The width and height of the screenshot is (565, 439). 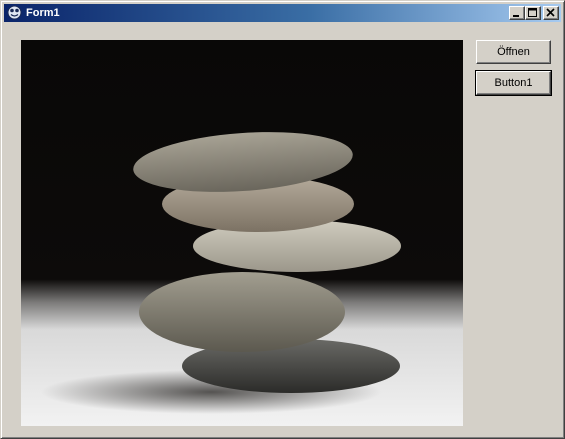 I want to click on title-bar: Form1, so click(x=282, y=13).